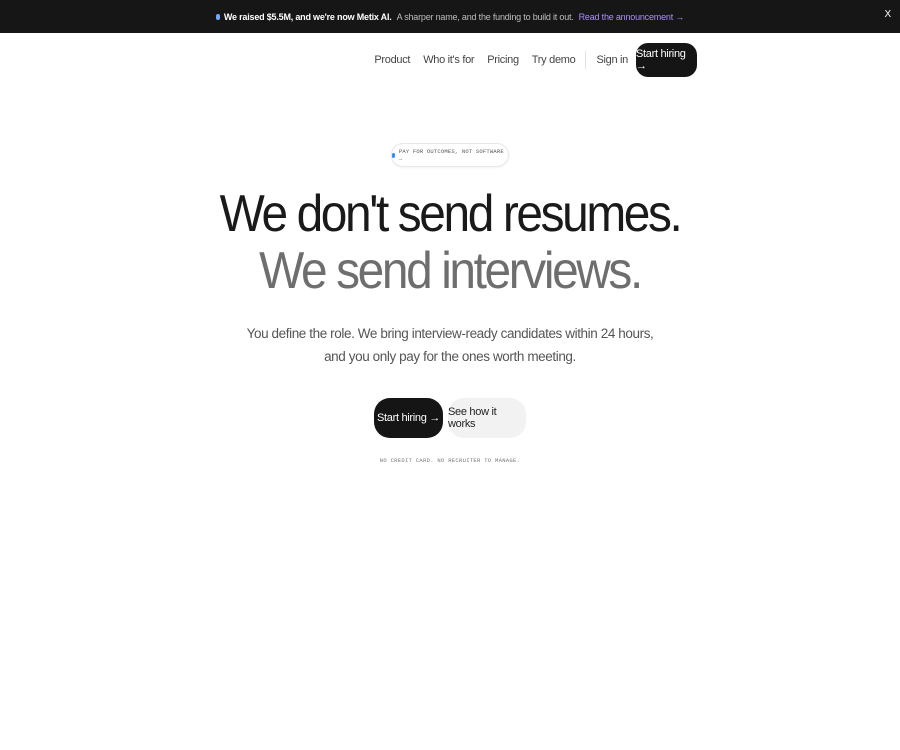  Describe the element at coordinates (393, 155) in the screenshot. I see `pill-dot-icon` at that location.